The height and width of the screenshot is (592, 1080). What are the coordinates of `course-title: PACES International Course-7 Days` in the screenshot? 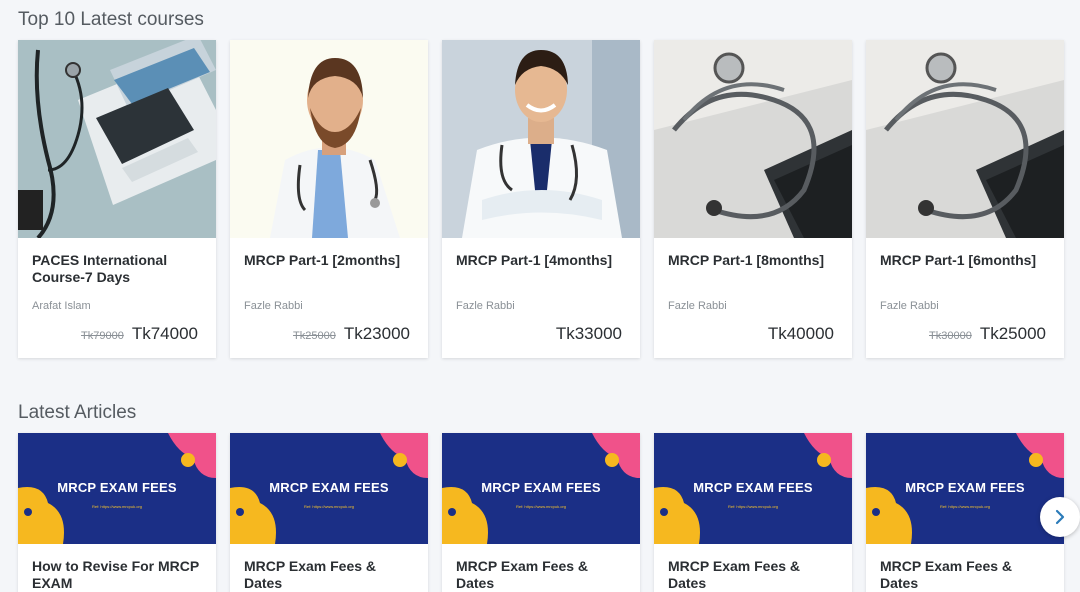 It's located at (118, 269).